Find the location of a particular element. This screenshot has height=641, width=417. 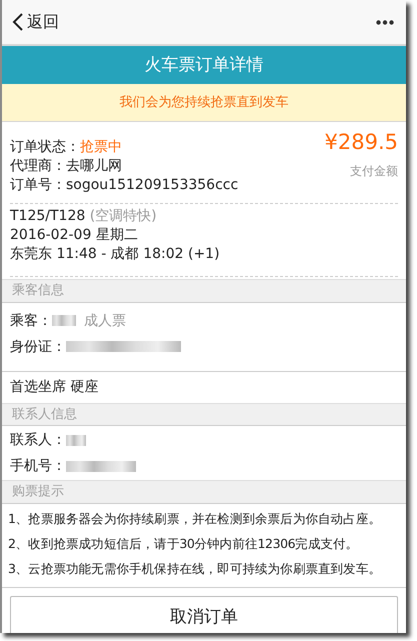

back-icon is located at coordinates (18, 22).